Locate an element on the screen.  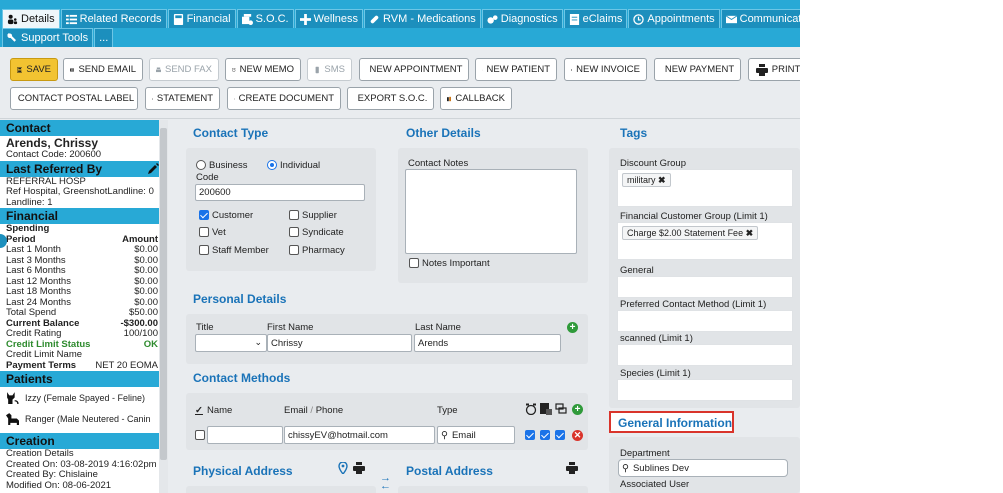
first-name-input: Chrissy is located at coordinates (339, 343).